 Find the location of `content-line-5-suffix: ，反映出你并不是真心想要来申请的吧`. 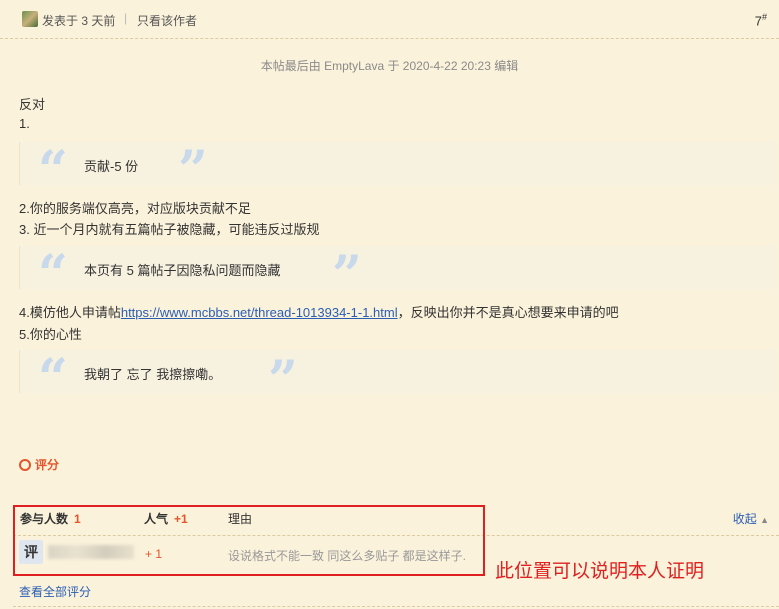

content-line-5-suffix: ，反映出你并不是真心想要来申请的吧 is located at coordinates (508, 312).